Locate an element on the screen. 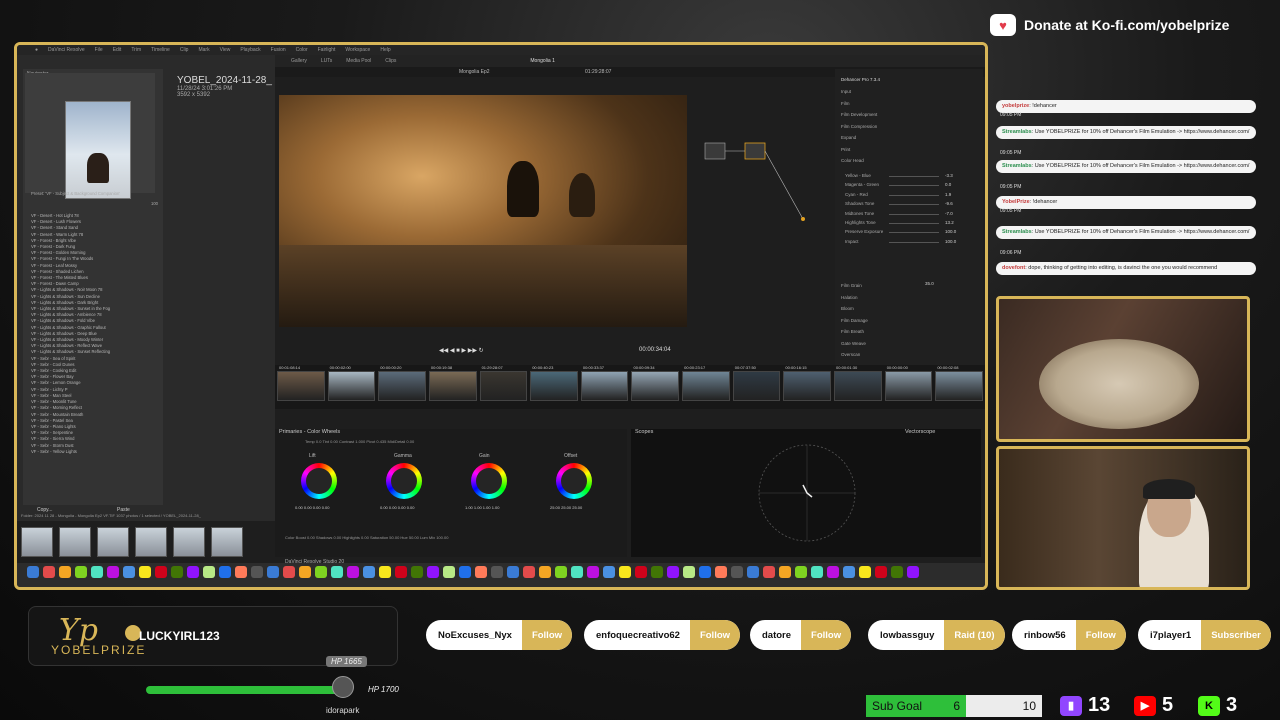 The image size is (1280, 720). effect-item: Color Head is located at coordinates (852, 160).